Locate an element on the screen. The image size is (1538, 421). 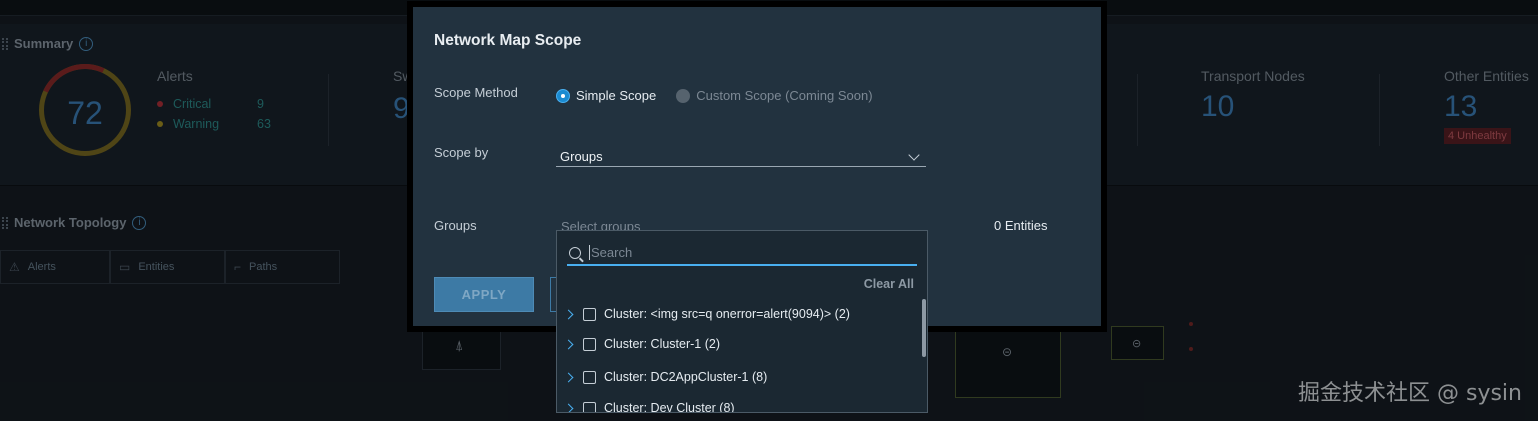
simple-scope-label: Simple Scope is located at coordinates (616, 95).